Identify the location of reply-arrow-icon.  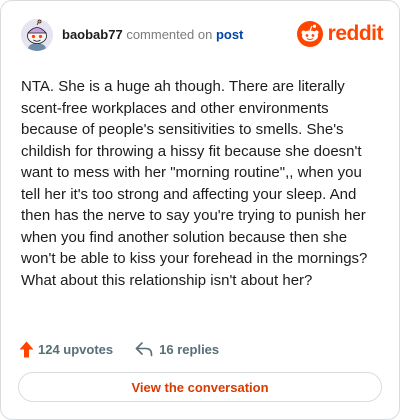
(144, 349).